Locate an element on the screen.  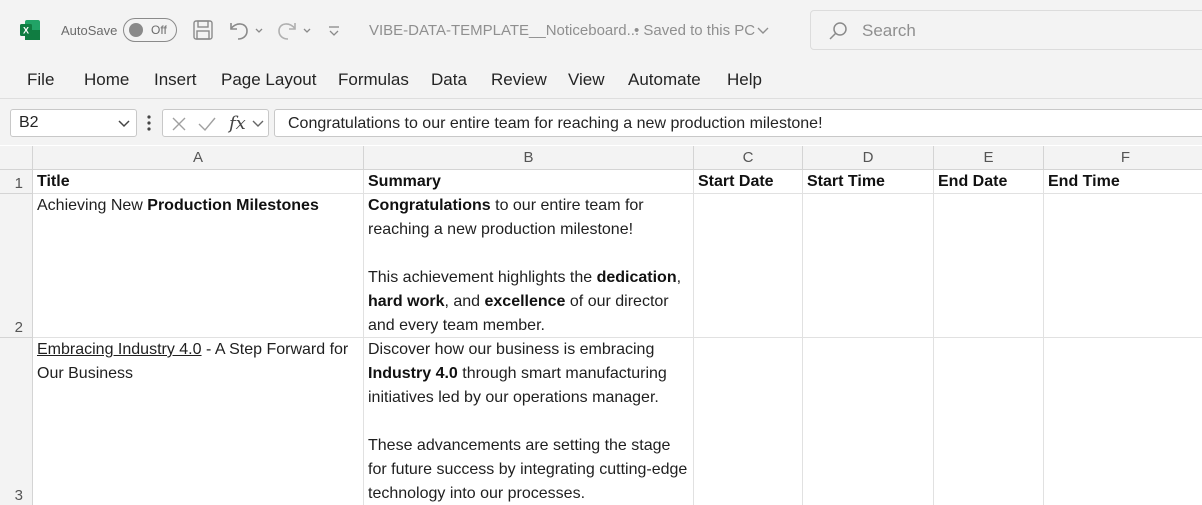
search-placeholder: Search is located at coordinates (889, 30).